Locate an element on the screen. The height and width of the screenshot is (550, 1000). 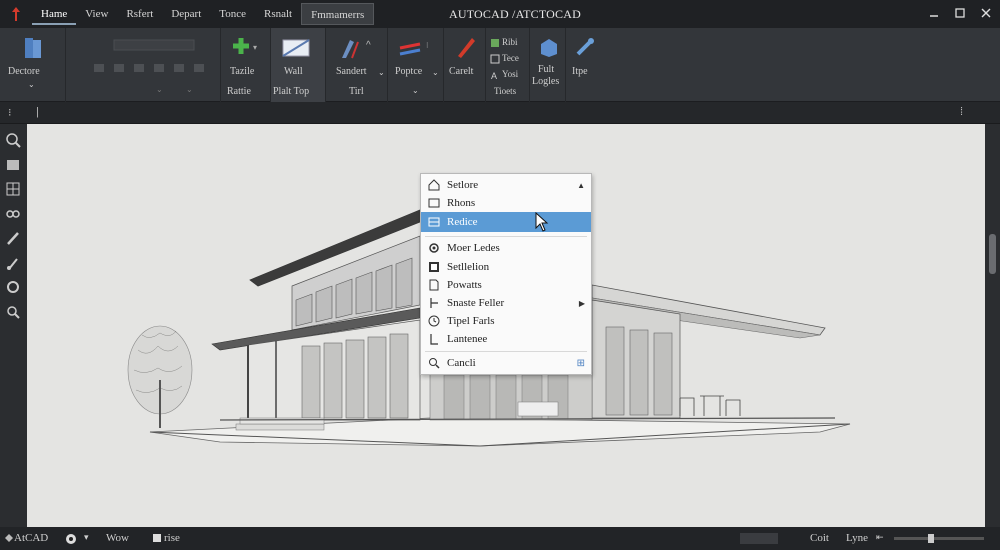
vertical-scrollbar is located at coordinates (992, 325).